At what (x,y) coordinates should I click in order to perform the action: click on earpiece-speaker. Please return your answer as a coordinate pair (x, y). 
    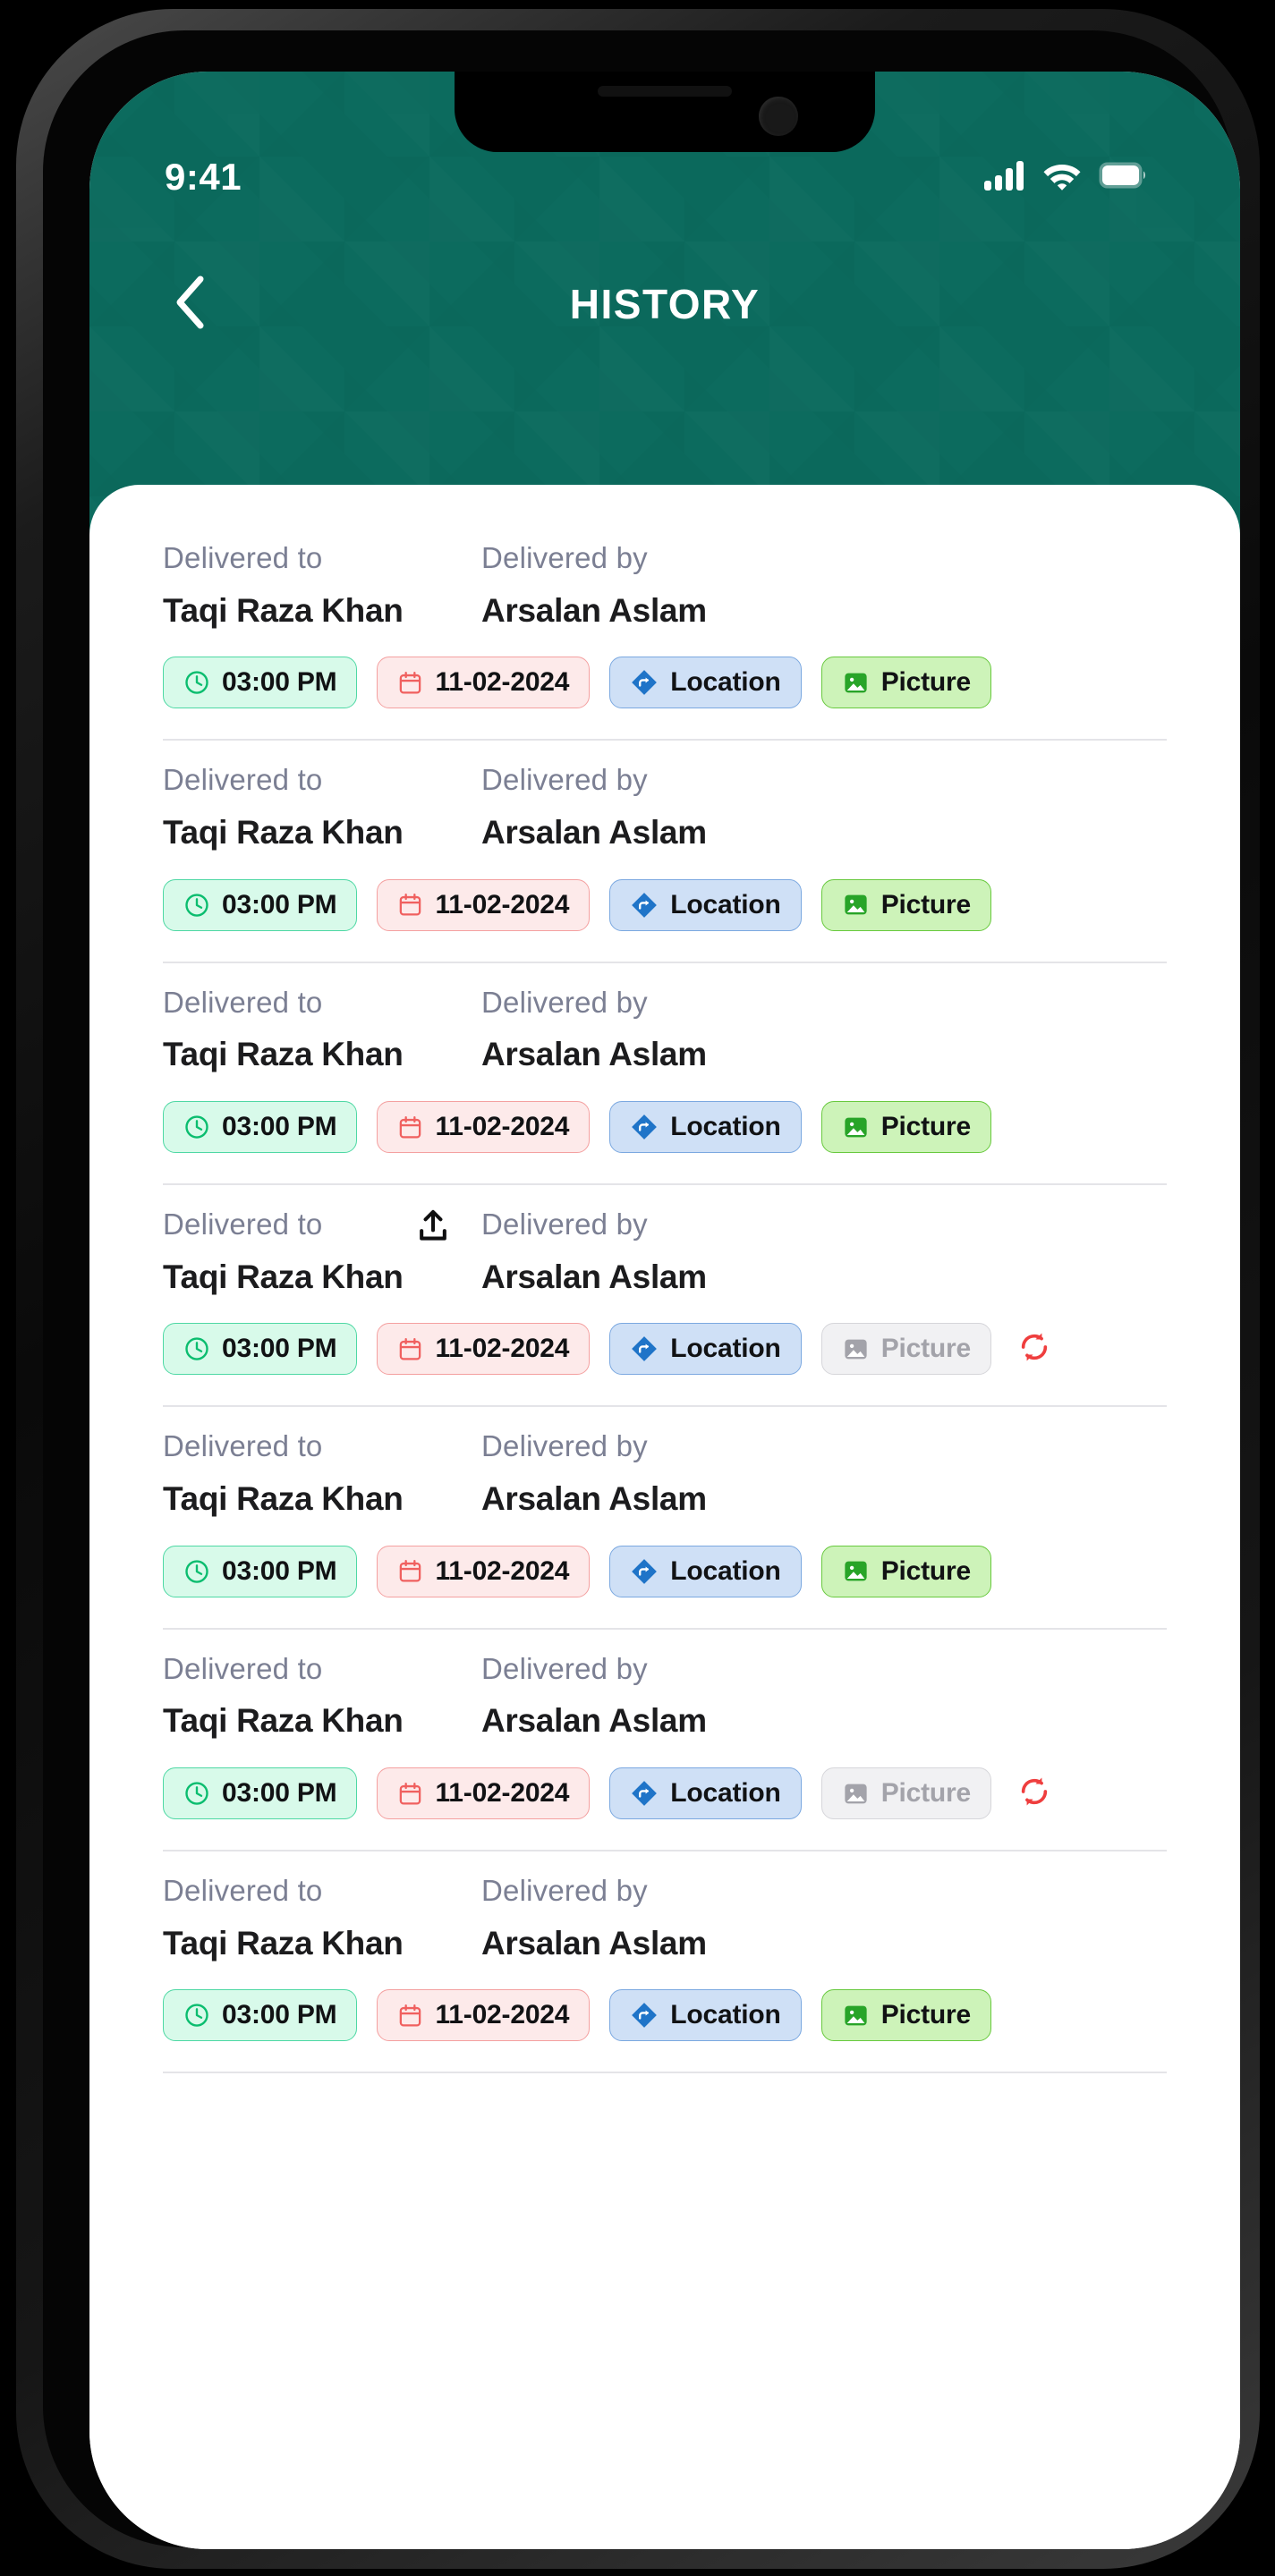
    Looking at the image, I should click on (665, 91).